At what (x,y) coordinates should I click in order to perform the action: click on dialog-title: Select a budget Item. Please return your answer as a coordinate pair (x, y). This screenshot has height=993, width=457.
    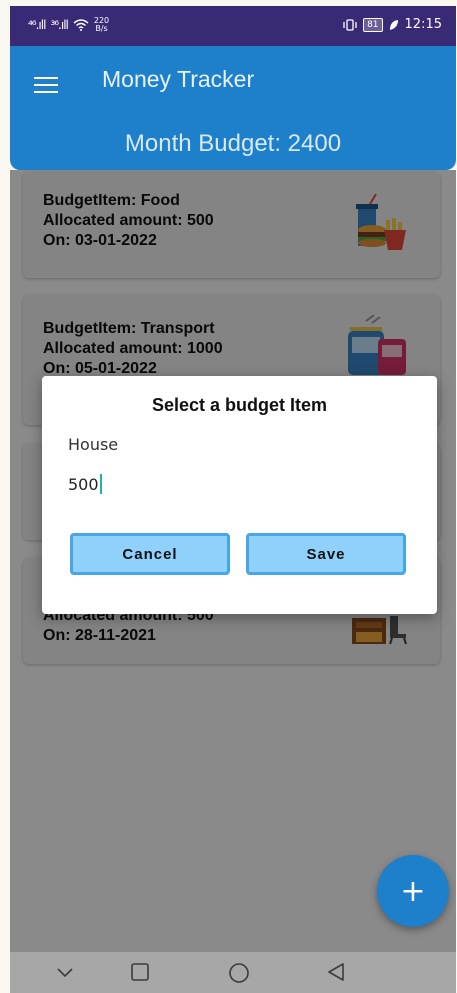
    Looking at the image, I should click on (239, 405).